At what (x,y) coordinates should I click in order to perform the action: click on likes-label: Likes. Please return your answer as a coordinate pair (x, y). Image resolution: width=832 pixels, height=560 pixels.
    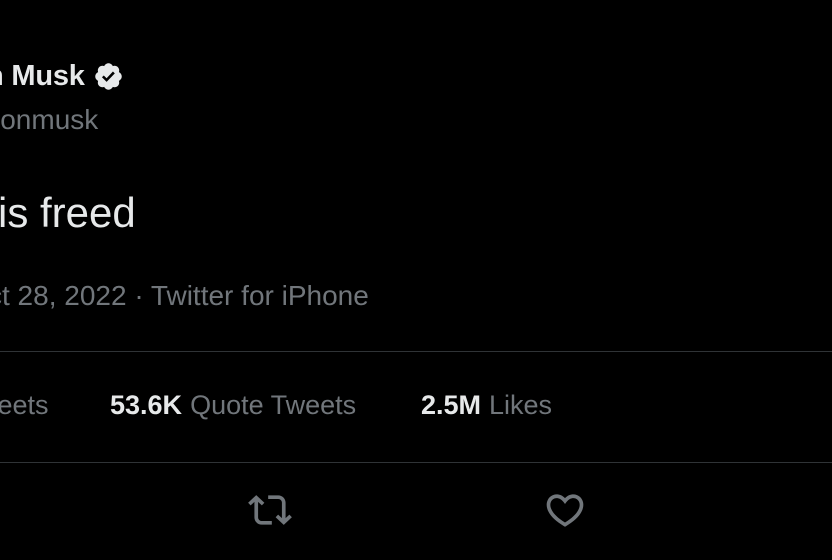
    Looking at the image, I should click on (521, 405).